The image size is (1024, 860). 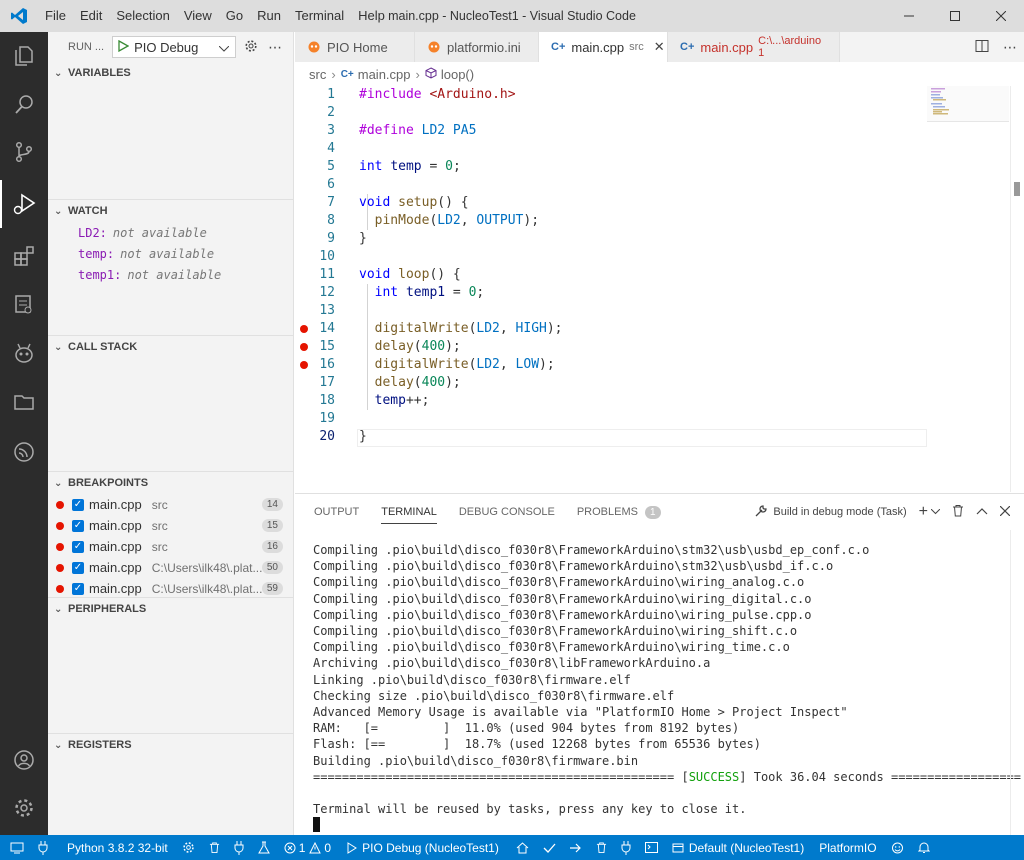 I want to click on debug-config-select: PIO Debug, so click(x=174, y=47).